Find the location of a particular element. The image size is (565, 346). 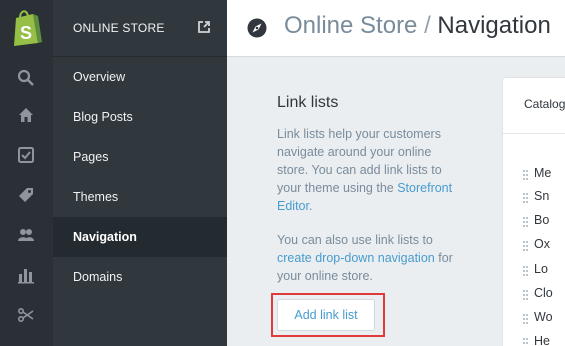

list-item-label: Sn is located at coordinates (542, 196).